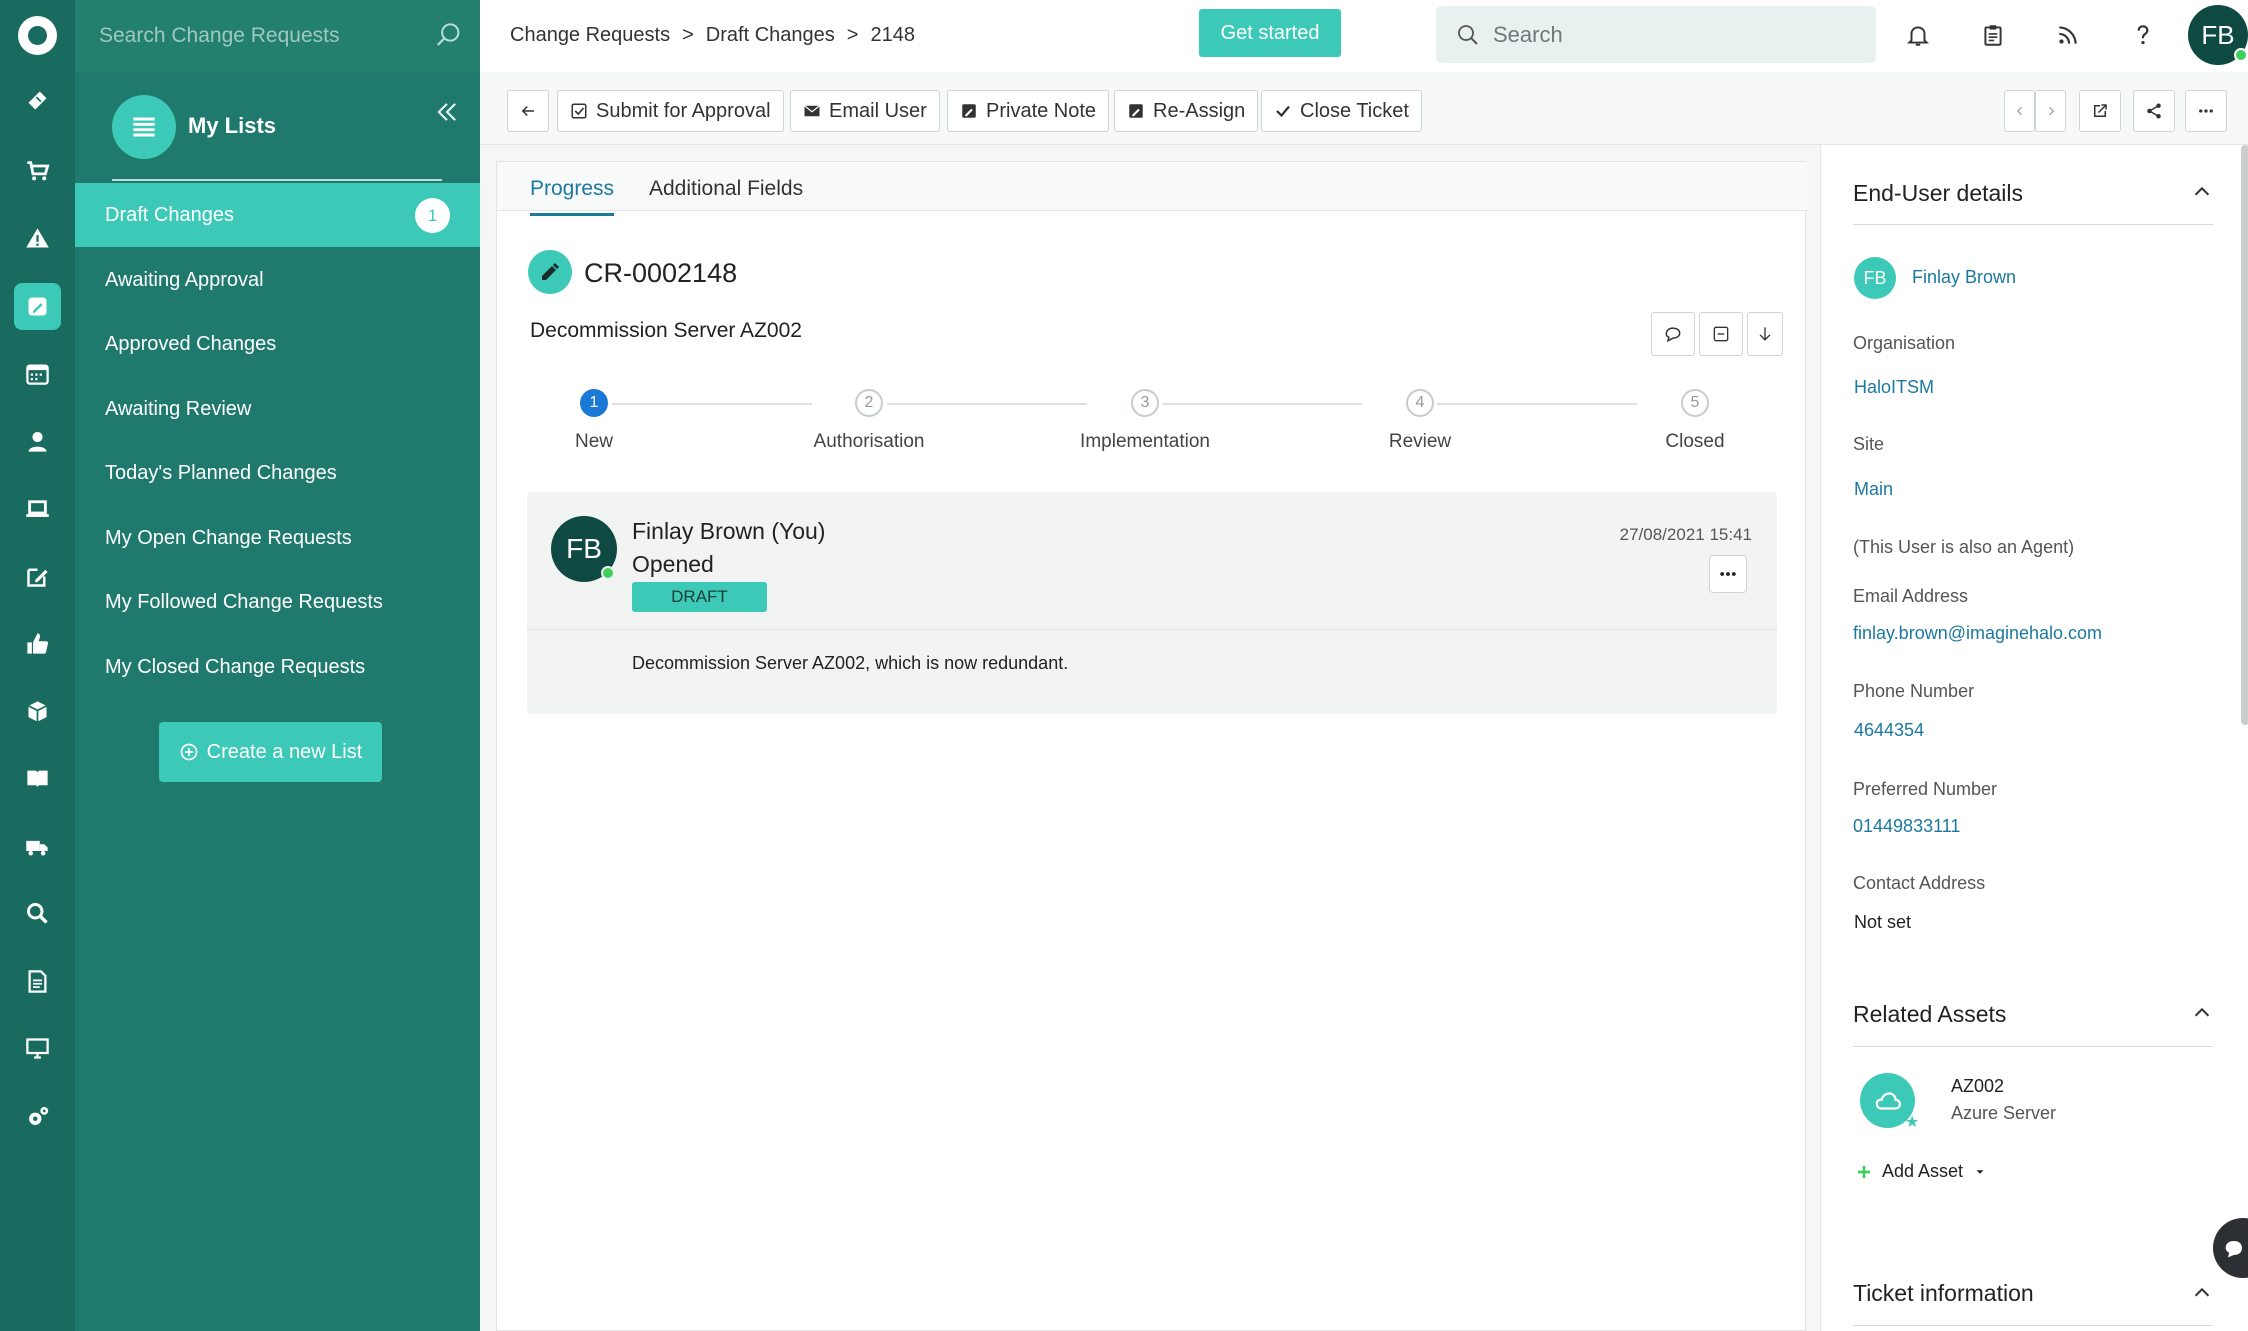 The height and width of the screenshot is (1331, 2248). Describe the element at coordinates (1925, 789) in the screenshot. I see `preferred-number-label: Preferred Number` at that location.